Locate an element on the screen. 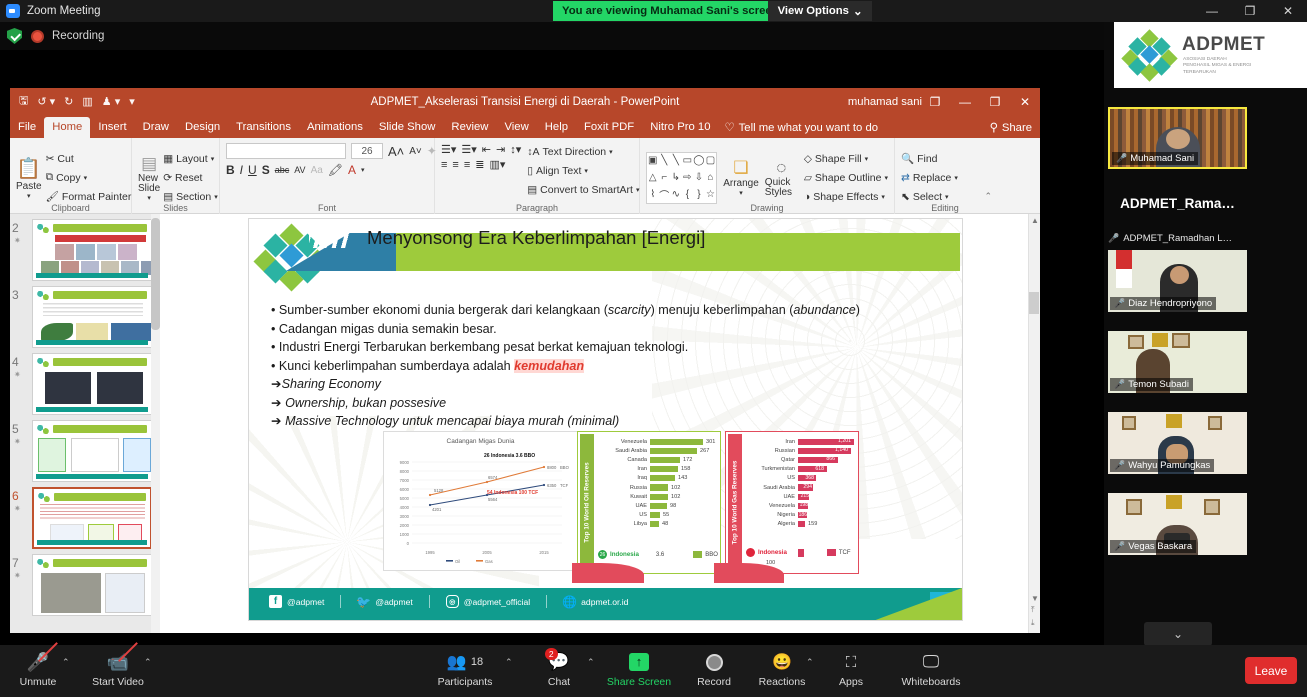  leave-button: Leave is located at coordinates (1271, 670).